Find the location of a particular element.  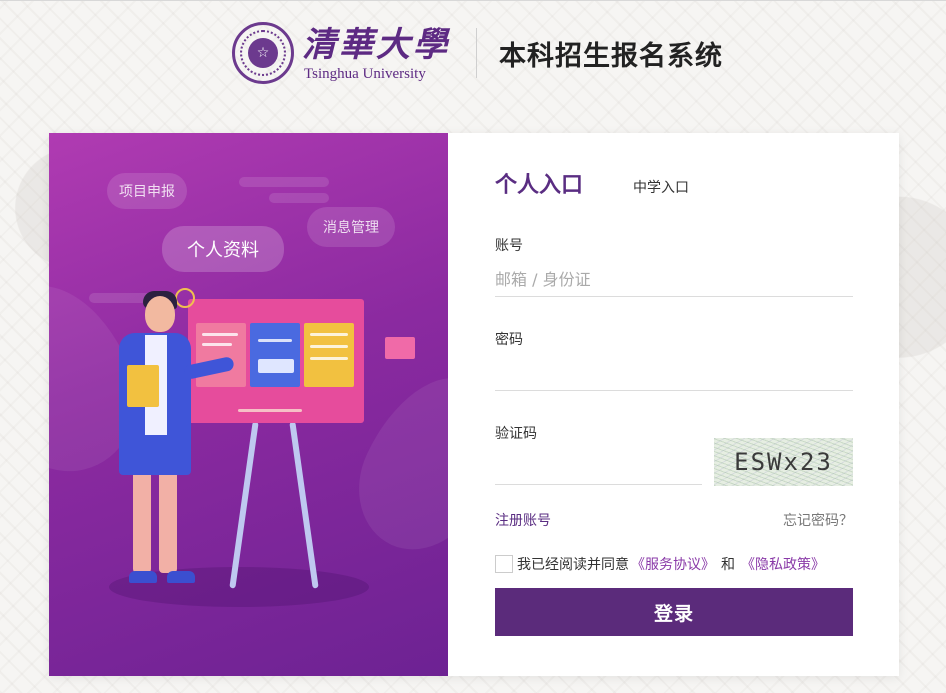

captcha-label: 验证码 is located at coordinates (516, 434).